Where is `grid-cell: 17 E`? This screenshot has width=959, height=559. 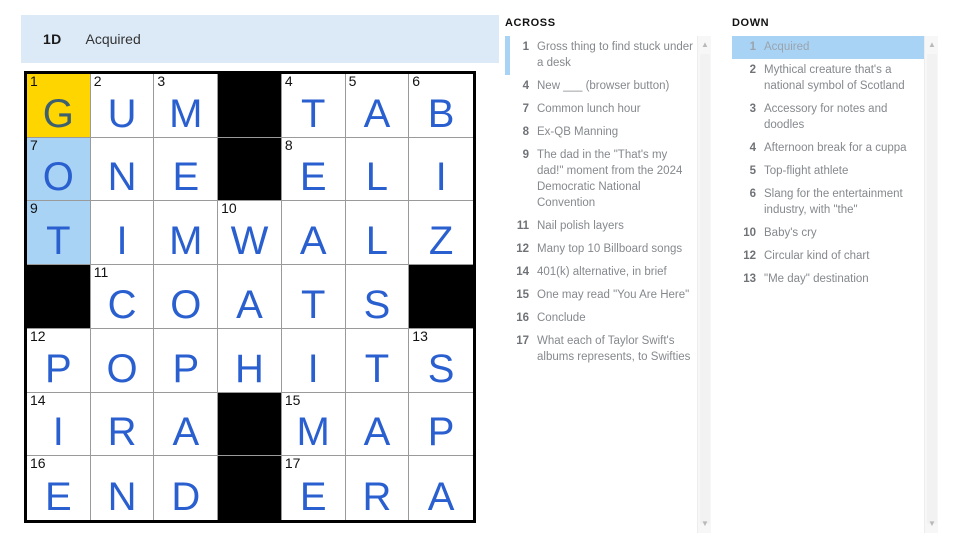 grid-cell: 17 E is located at coordinates (313, 488).